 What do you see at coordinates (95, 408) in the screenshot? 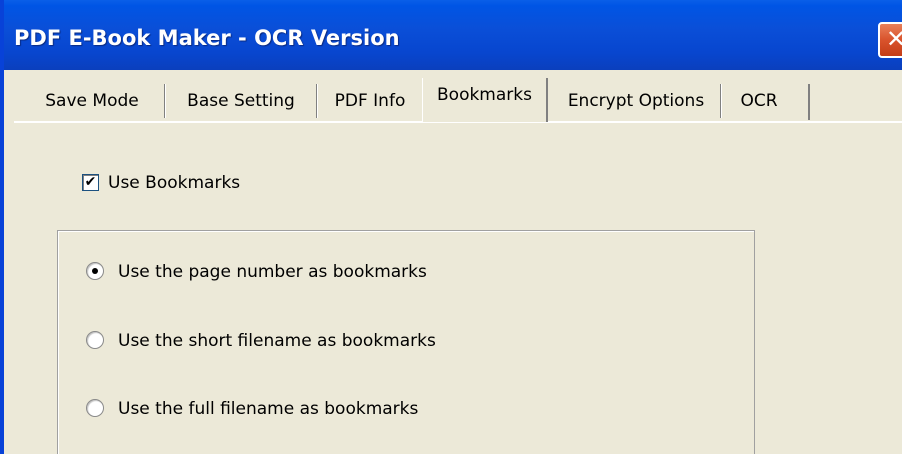
I see `radio-full-filename` at bounding box center [95, 408].